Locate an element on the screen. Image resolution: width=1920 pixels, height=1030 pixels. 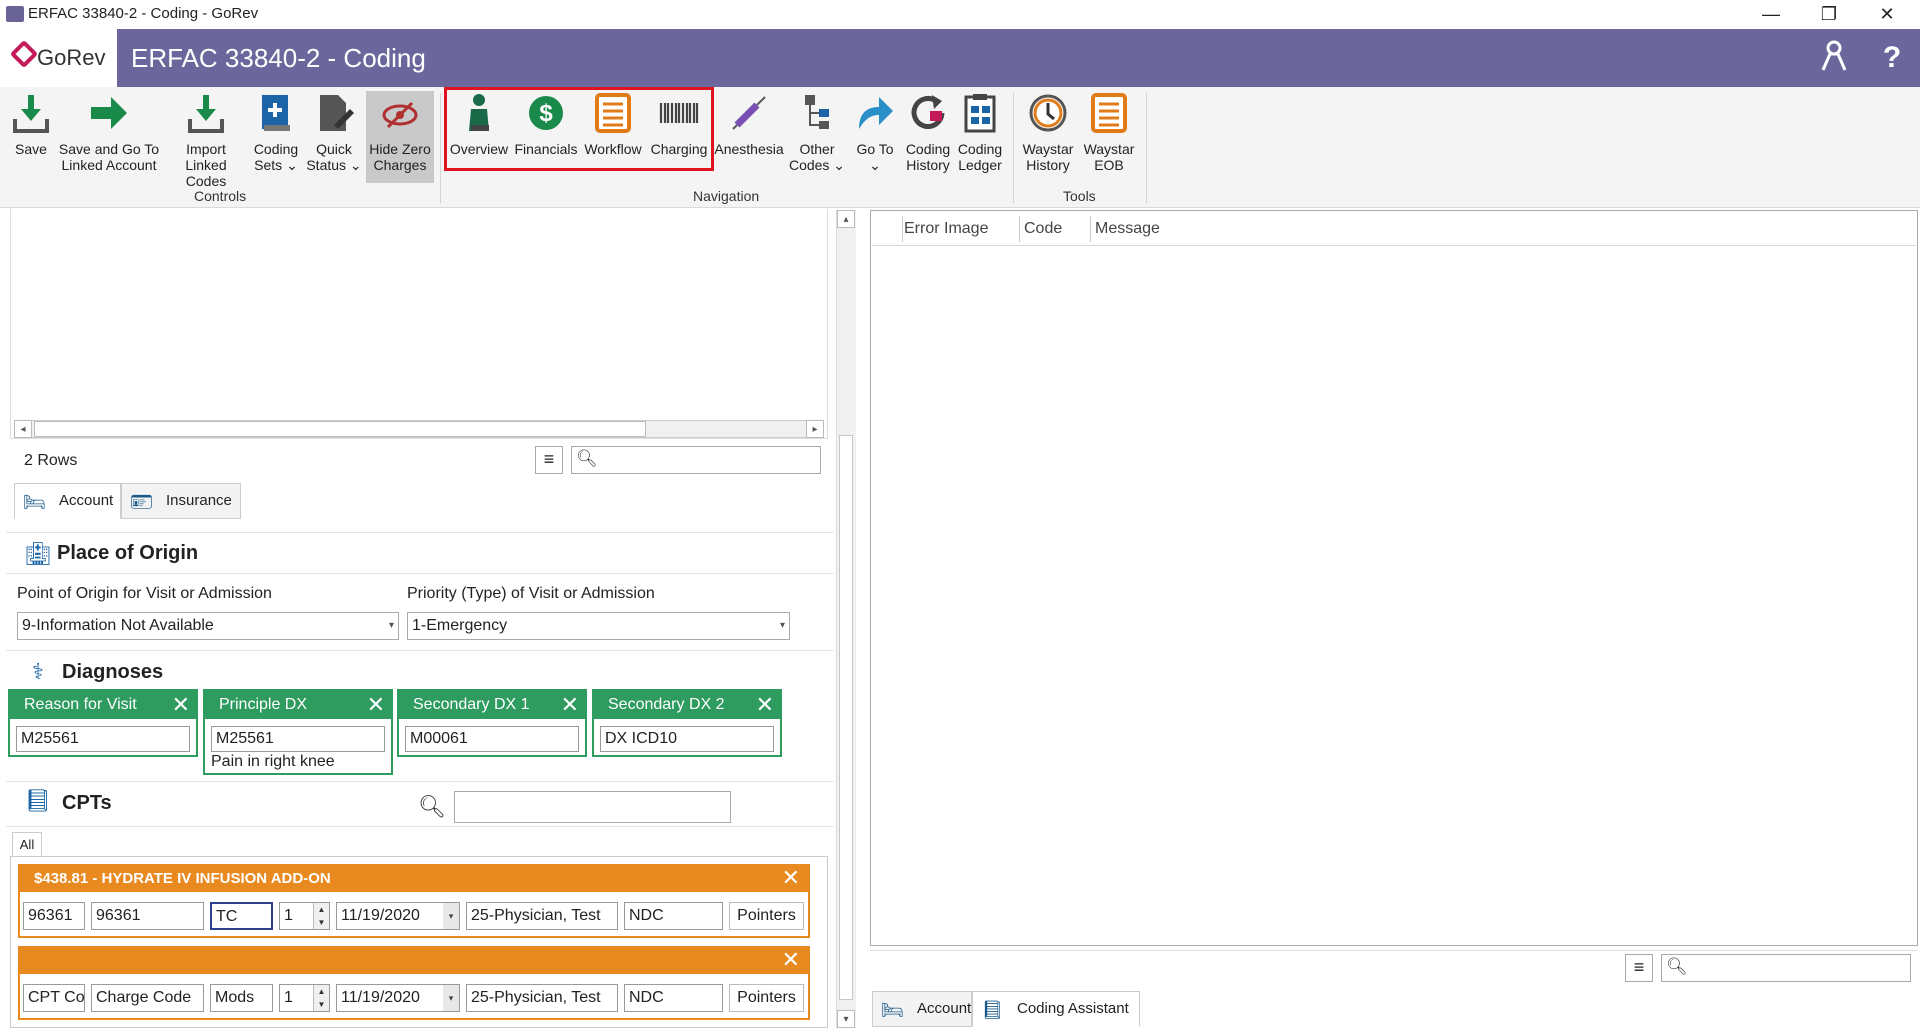
tab-all: All is located at coordinates (27, 844).